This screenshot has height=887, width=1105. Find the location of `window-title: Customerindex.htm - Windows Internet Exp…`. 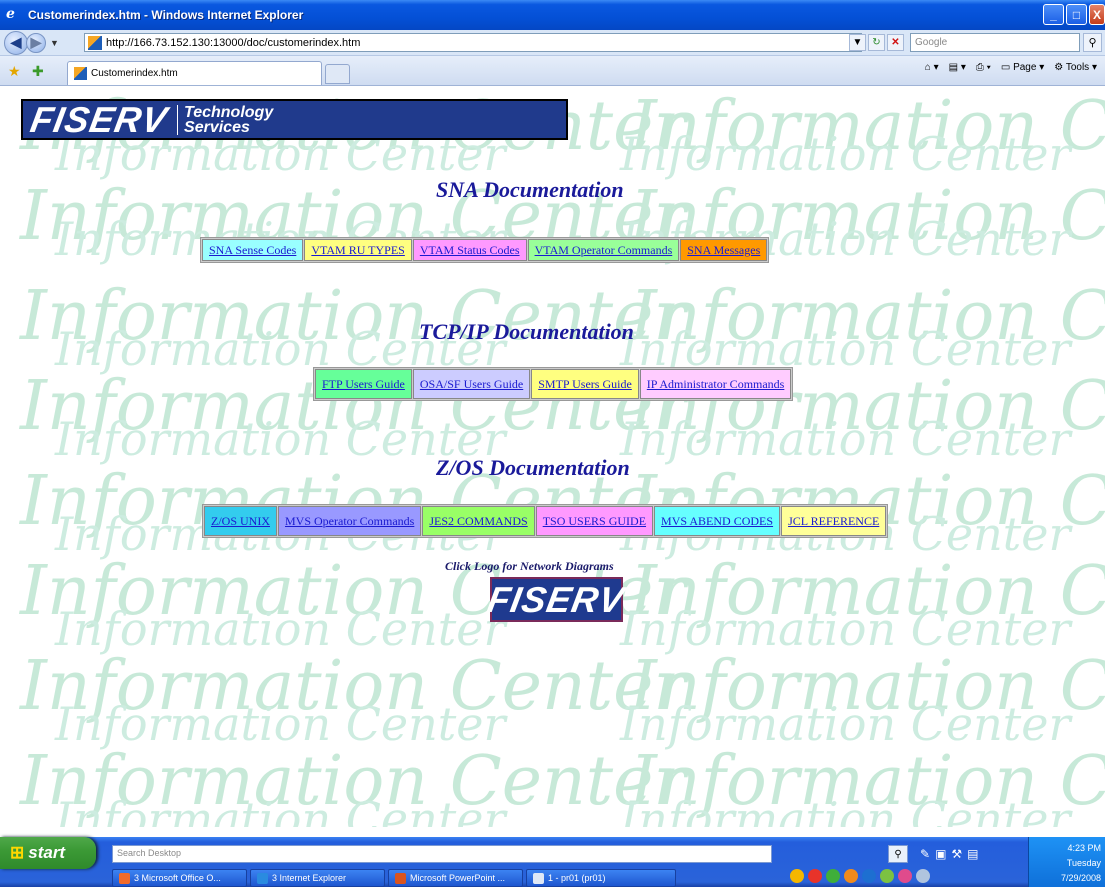

window-title: Customerindex.htm - Windows Internet Exp… is located at coordinates (166, 15).